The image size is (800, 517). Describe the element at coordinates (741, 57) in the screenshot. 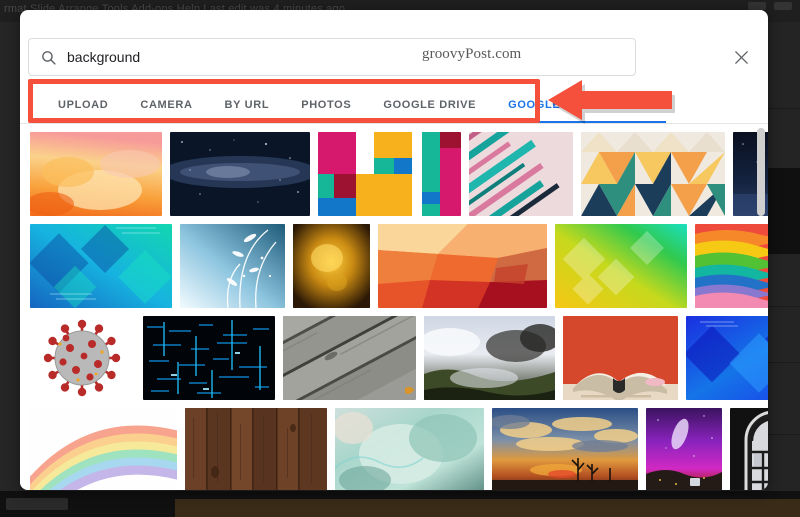

I see `close-icon` at that location.